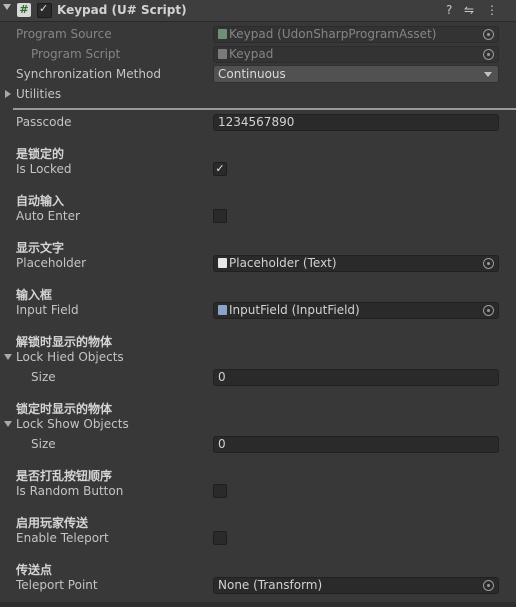 This screenshot has width=516, height=607. Describe the element at coordinates (48, 216) in the screenshot. I see `auto-enter-label: Auto Enter` at that location.